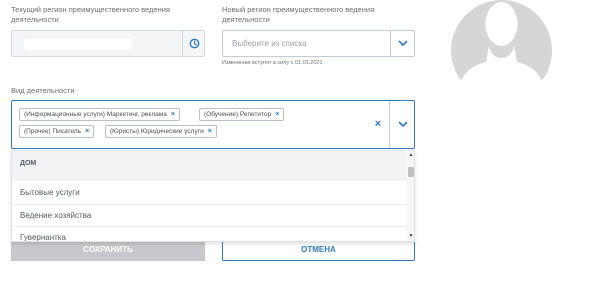 This screenshot has height=281, width=591. Describe the element at coordinates (209, 233) in the screenshot. I see `dropdown-option: Гувернантка` at that location.